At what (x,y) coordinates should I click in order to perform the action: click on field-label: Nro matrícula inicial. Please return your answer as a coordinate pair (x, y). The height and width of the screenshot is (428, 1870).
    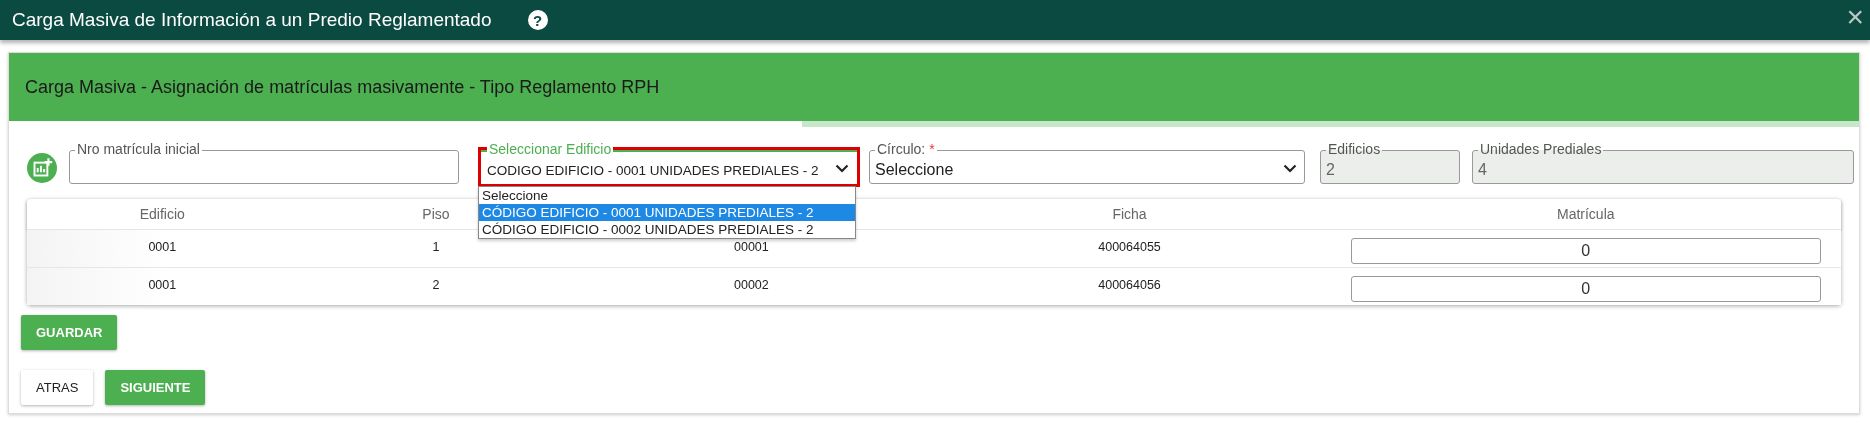
    Looking at the image, I should click on (138, 149).